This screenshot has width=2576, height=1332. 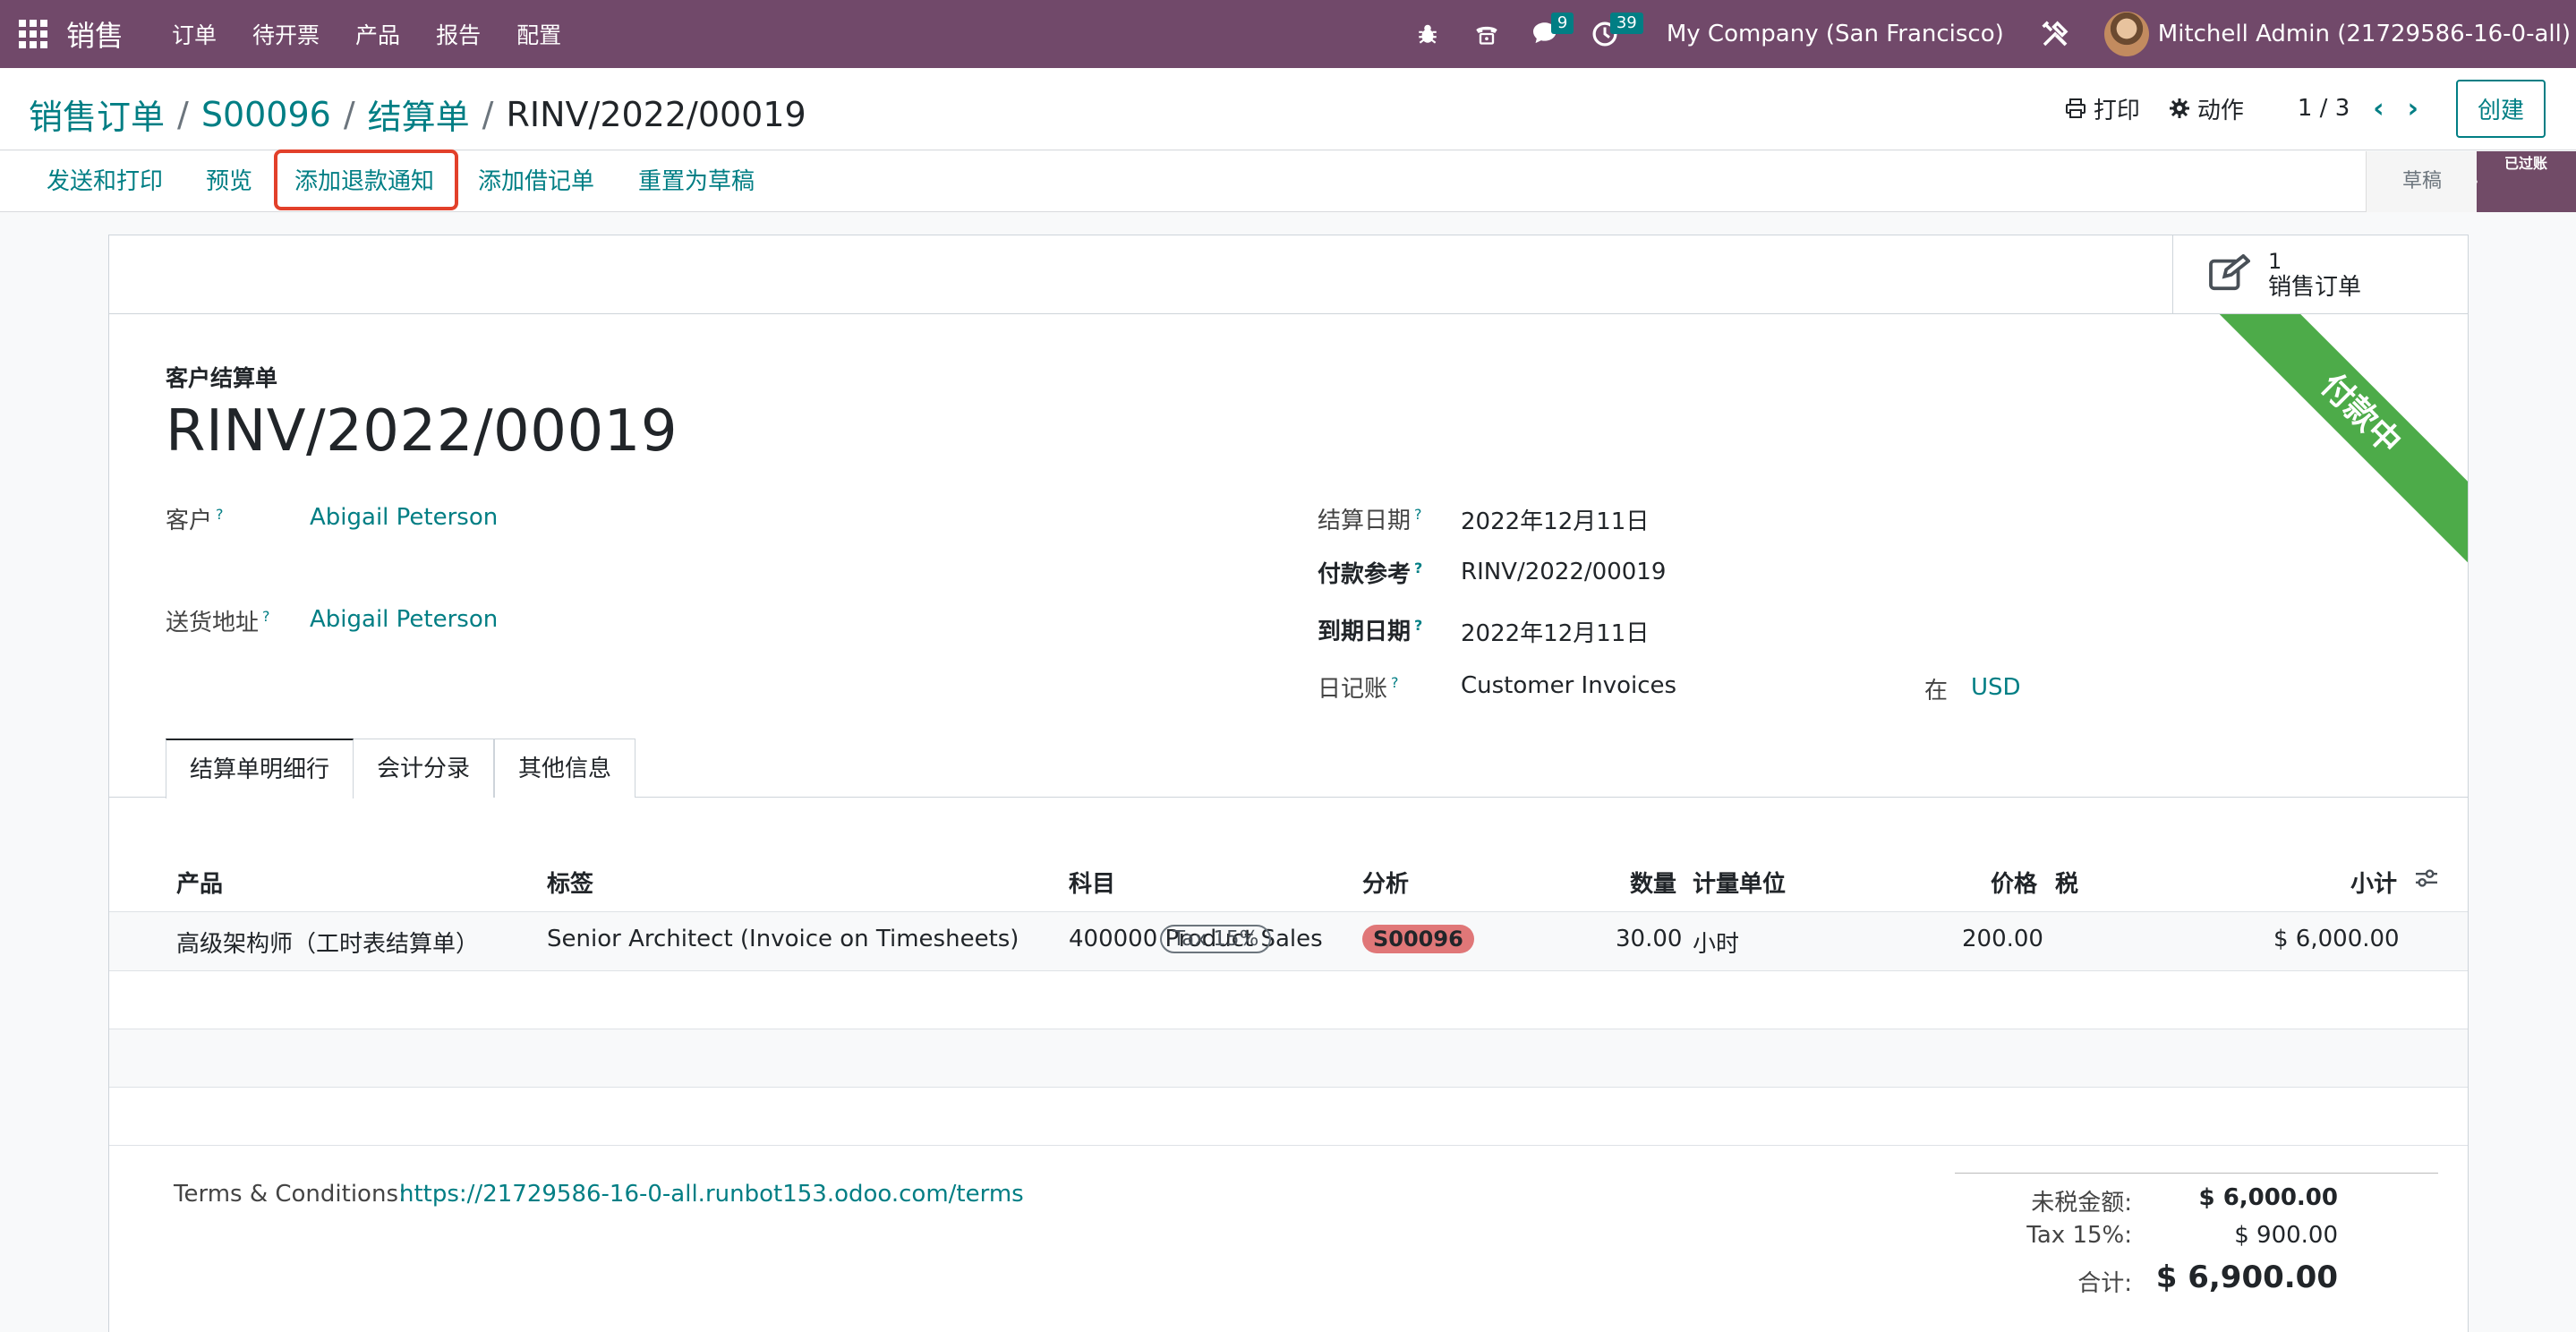 I want to click on pager-next-icon: ›, so click(x=2413, y=108).